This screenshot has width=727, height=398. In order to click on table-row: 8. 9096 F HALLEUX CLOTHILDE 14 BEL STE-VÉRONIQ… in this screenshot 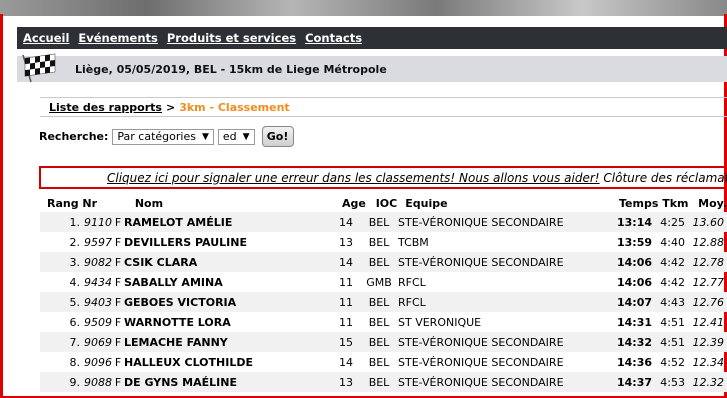, I will do `click(383, 362)`.